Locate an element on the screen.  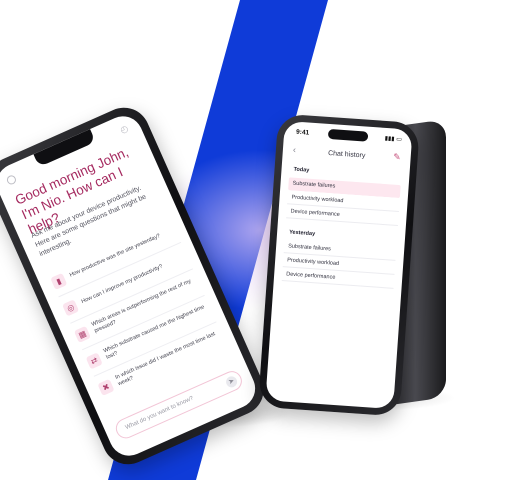
ask-input-placeholder: What do you want to know? is located at coordinates (159, 413).